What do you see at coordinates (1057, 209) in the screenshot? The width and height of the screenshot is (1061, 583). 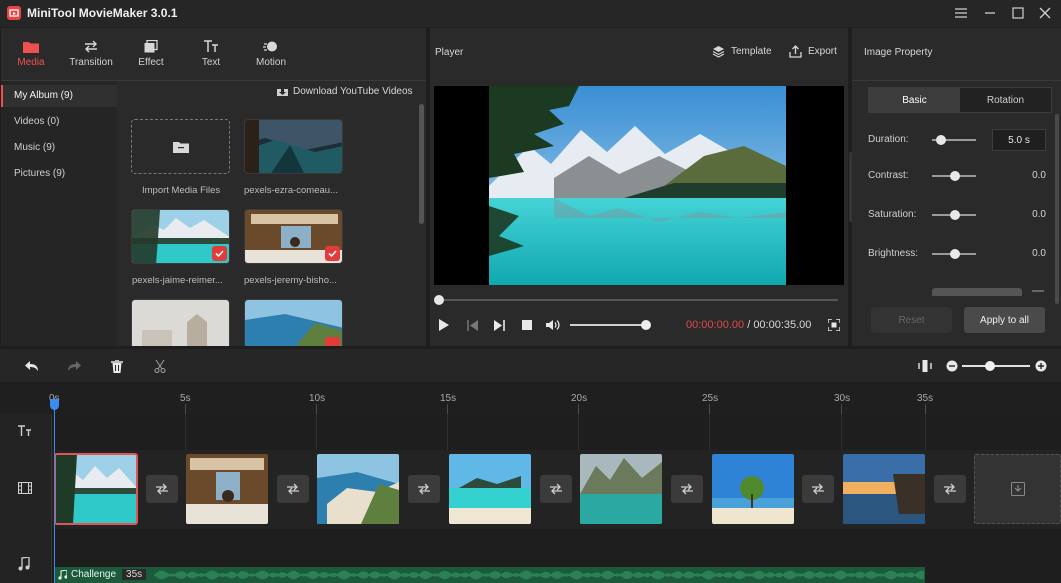 I see `property-scrollbar` at bounding box center [1057, 209].